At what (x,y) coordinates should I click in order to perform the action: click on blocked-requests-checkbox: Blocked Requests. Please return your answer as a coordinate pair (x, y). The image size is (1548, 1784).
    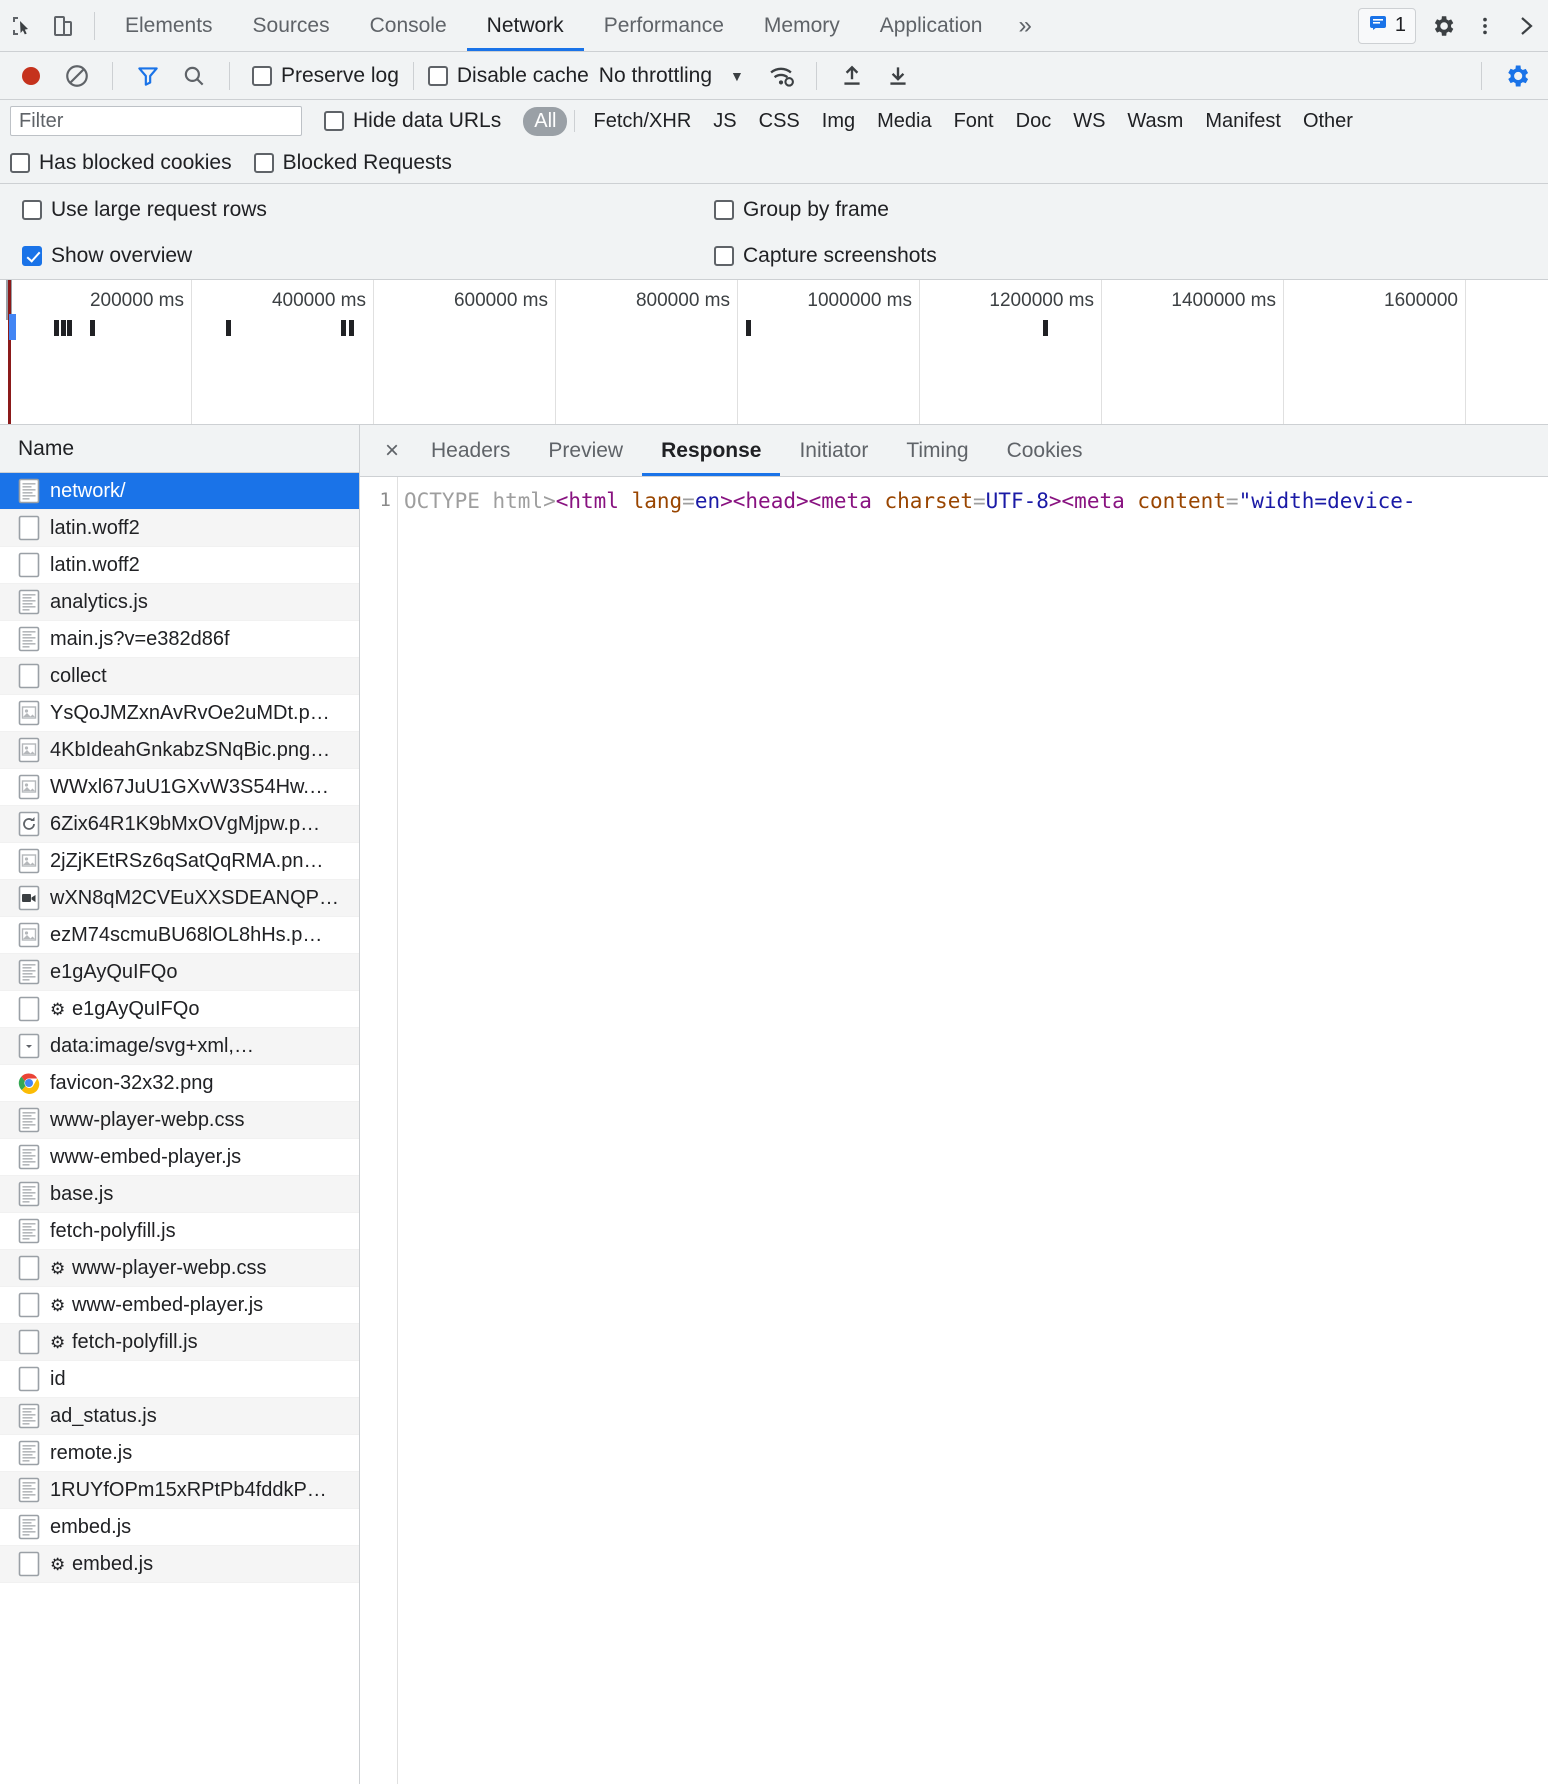
    Looking at the image, I should click on (352, 163).